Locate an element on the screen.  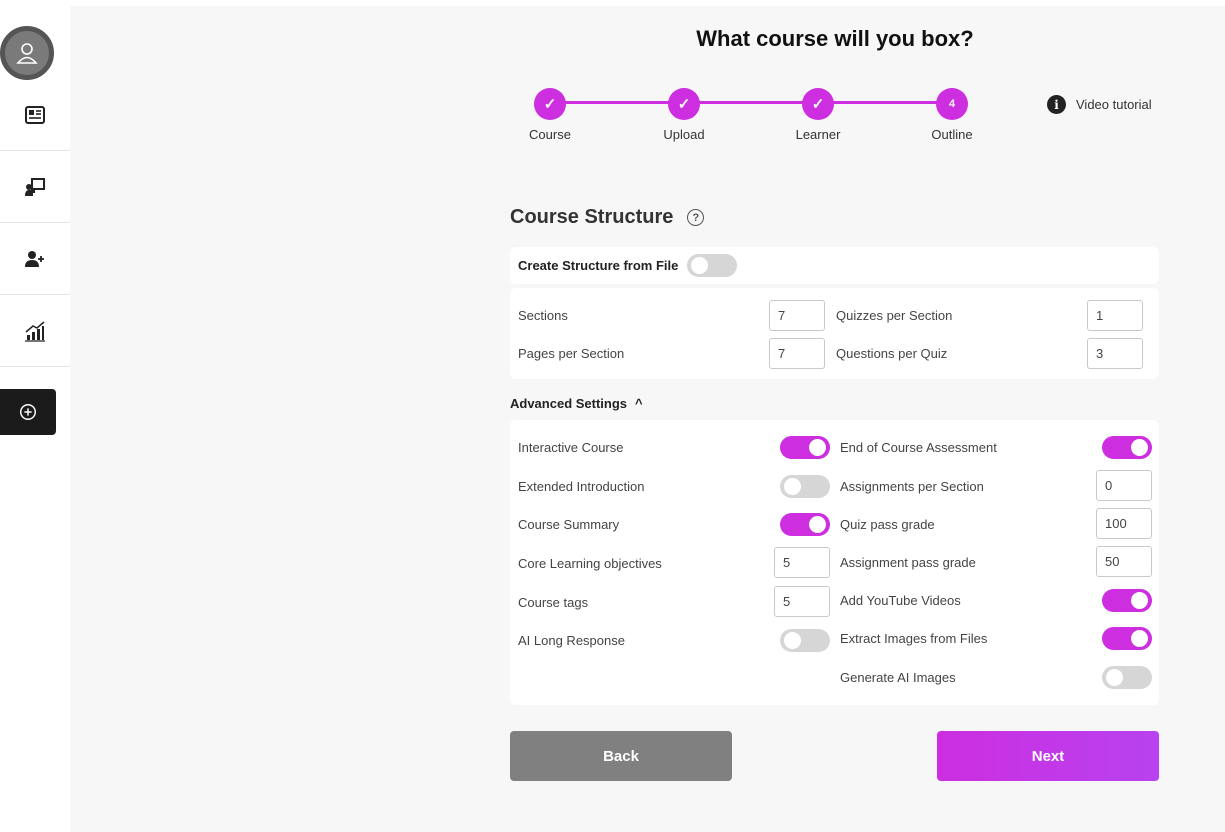
assignments-per-section-input: 0 is located at coordinates (1124, 485).